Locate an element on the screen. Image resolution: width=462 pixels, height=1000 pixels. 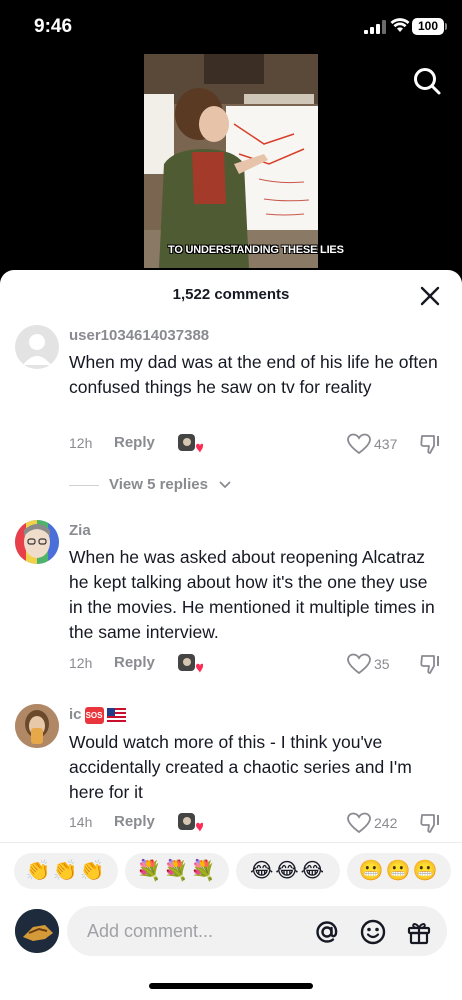
like-button: 35 is located at coordinates (377, 664).